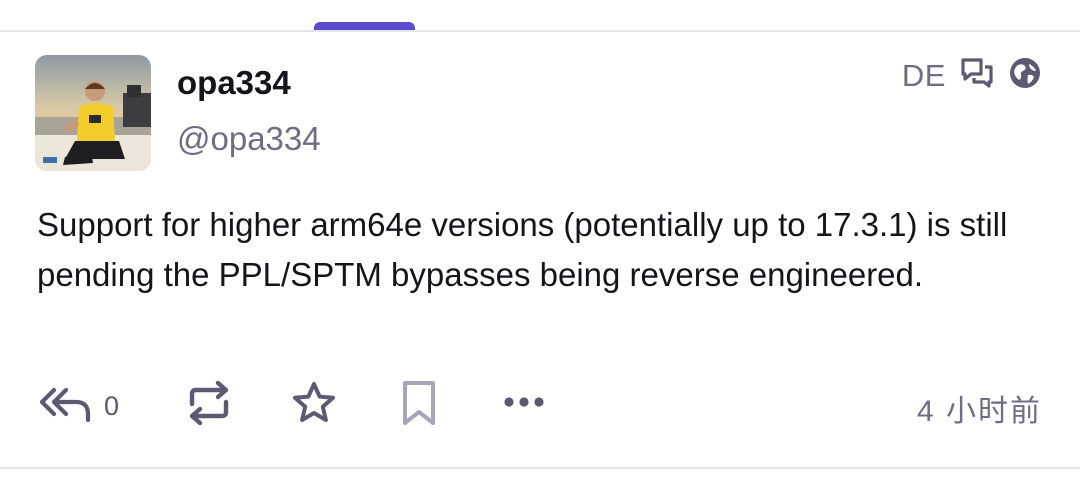 The image size is (1080, 494). I want to click on more-button, so click(524, 404).